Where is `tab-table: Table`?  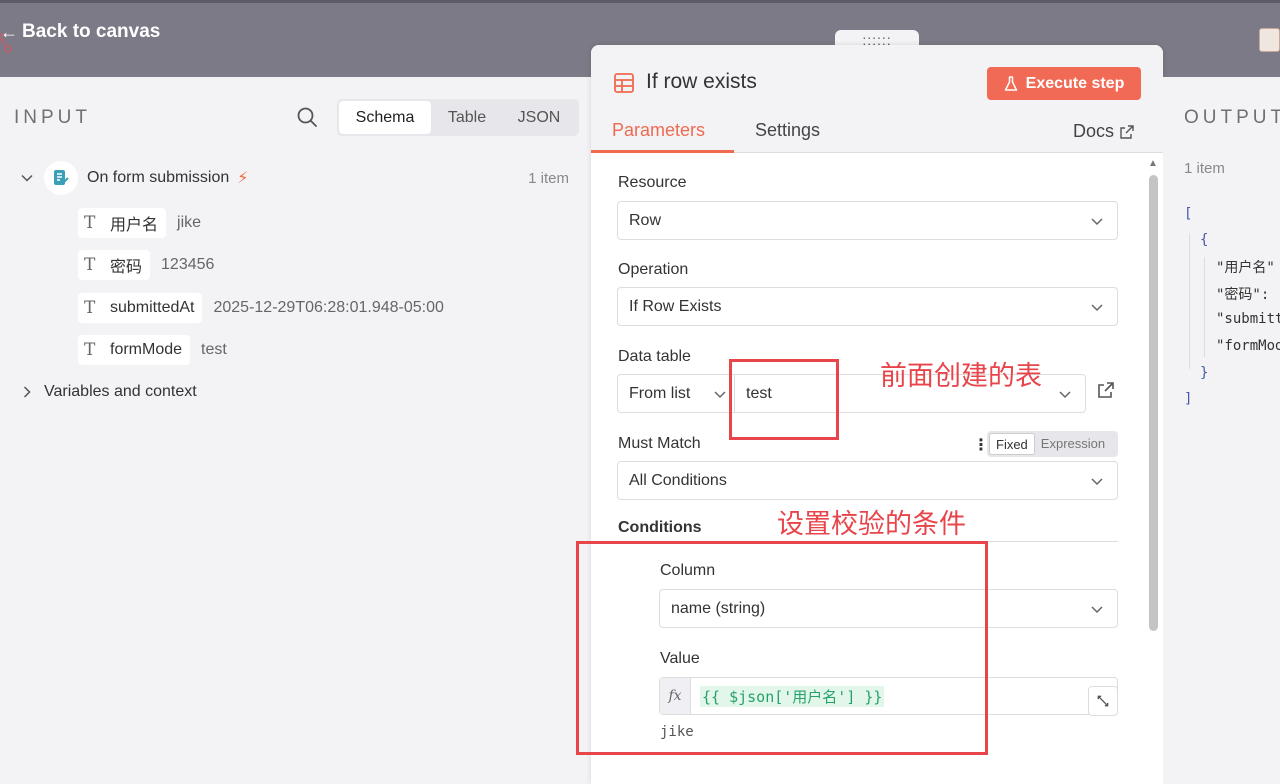
tab-table: Table is located at coordinates (467, 117).